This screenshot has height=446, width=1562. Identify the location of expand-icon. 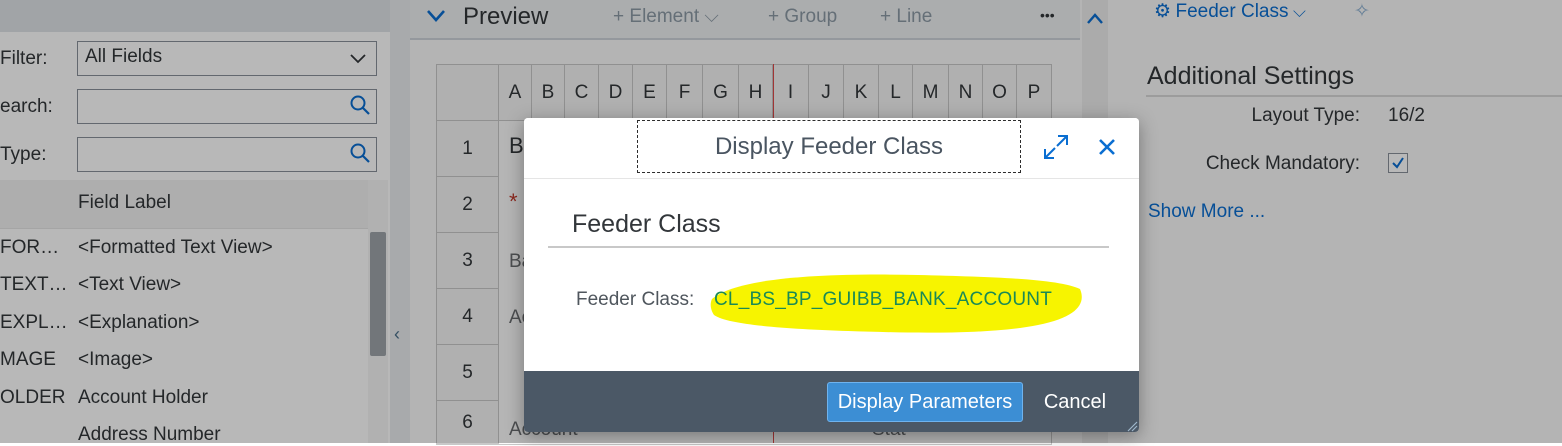
(1056, 147).